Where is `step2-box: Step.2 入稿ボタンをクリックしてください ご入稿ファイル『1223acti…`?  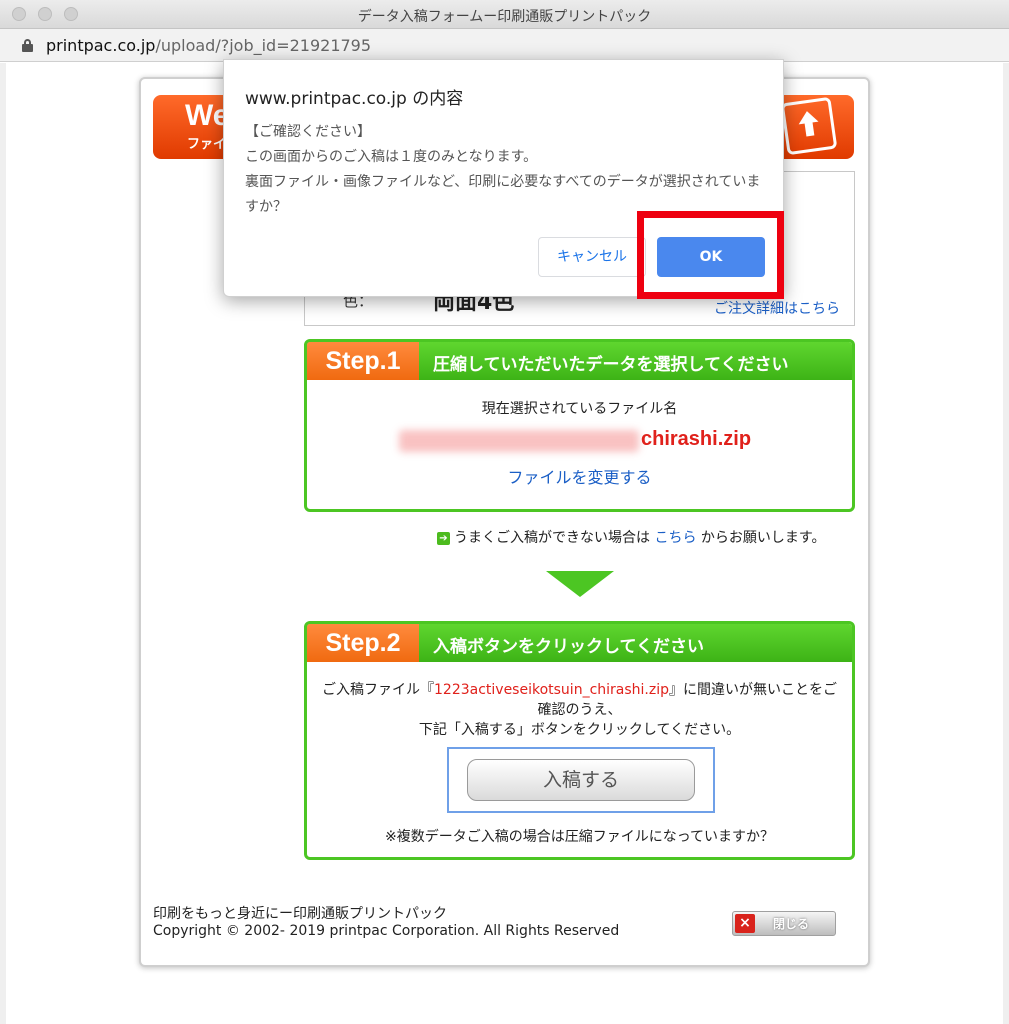 step2-box: Step.2 入稿ボタンをクリックしてください ご入稿ファイル『1223acti… is located at coordinates (579, 740).